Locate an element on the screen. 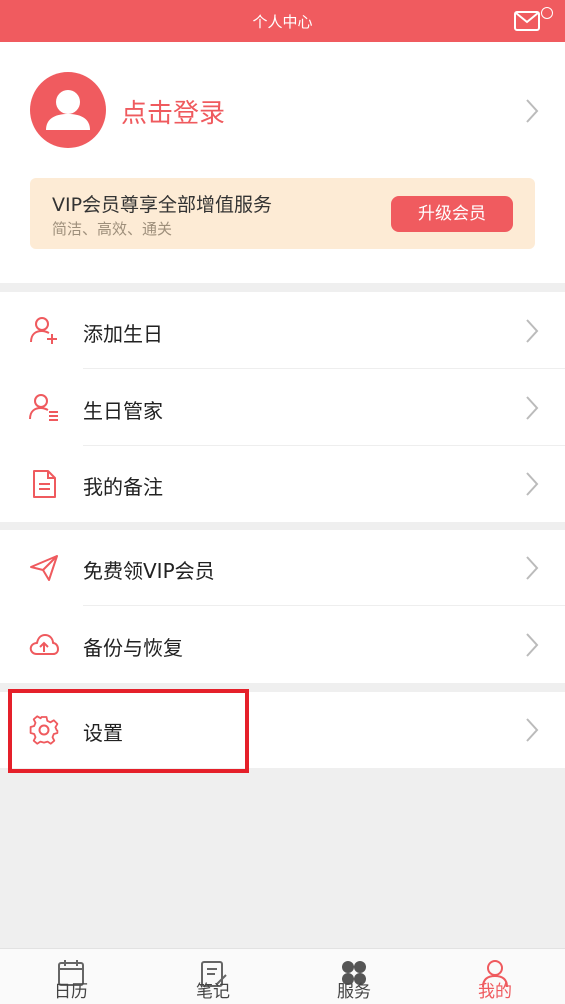  top-bar: 个人中心 is located at coordinates (282, 21).